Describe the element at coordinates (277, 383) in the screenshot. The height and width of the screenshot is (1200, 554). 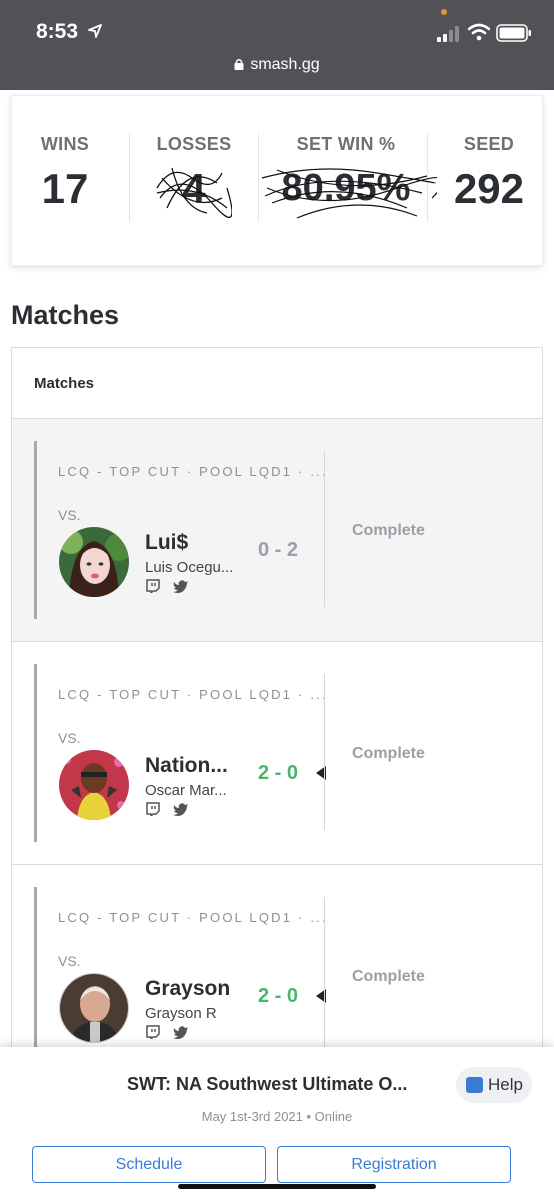
I see `panel-header: Matches` at that location.